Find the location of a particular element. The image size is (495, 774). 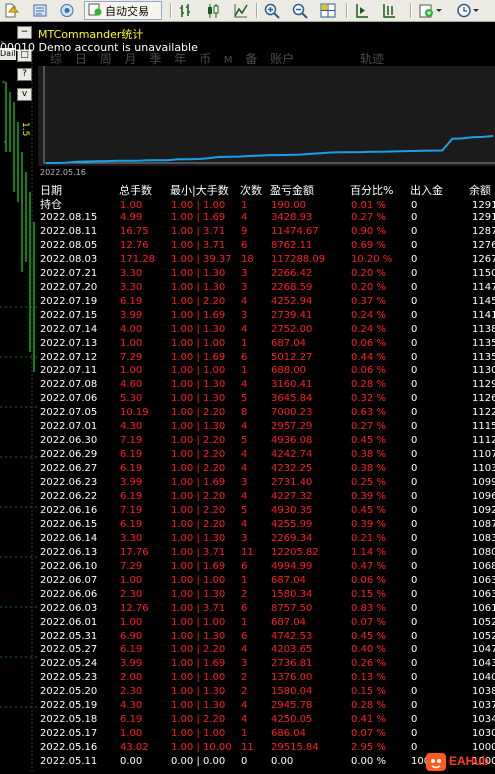

row-pnl: 4232.25 is located at coordinates (292, 469).